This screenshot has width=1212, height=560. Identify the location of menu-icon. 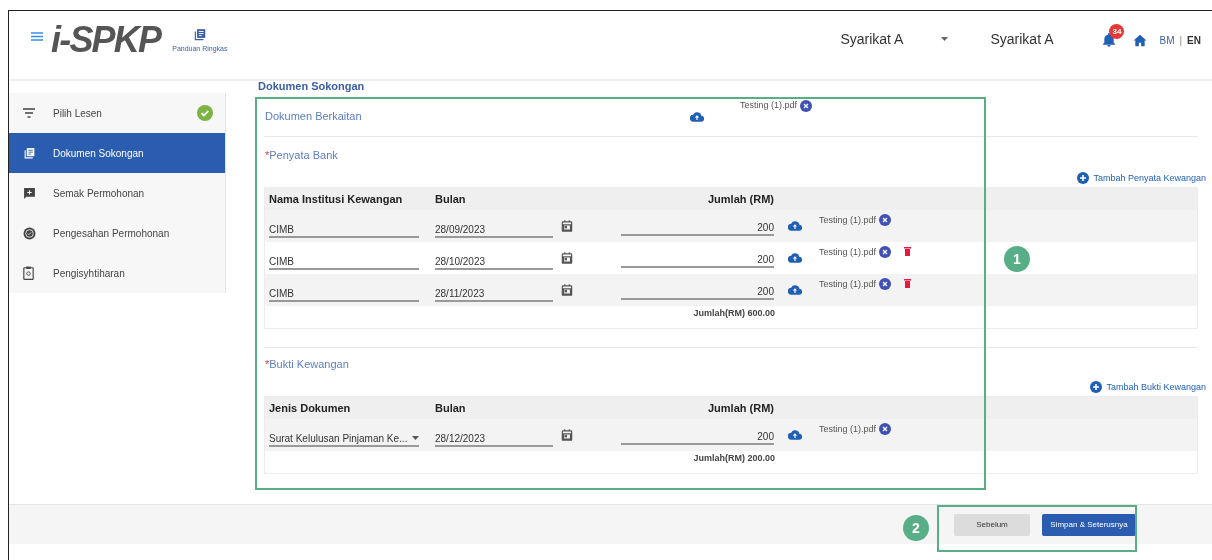
(37, 36).